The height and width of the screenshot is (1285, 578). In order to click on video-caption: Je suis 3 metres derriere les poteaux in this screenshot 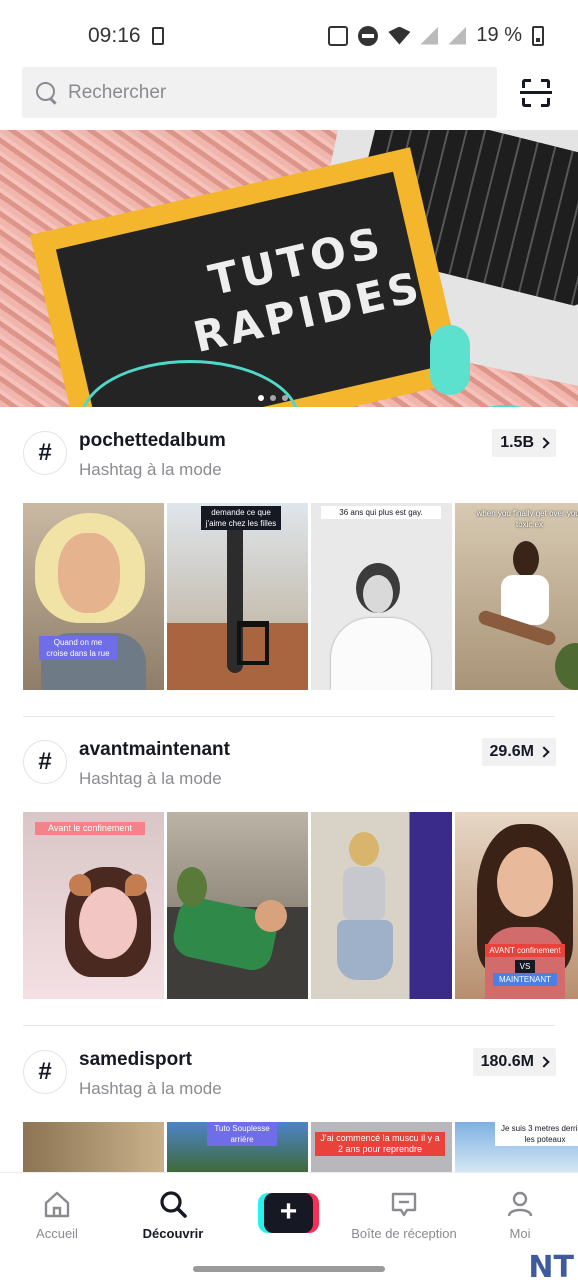, I will do `click(536, 1134)`.